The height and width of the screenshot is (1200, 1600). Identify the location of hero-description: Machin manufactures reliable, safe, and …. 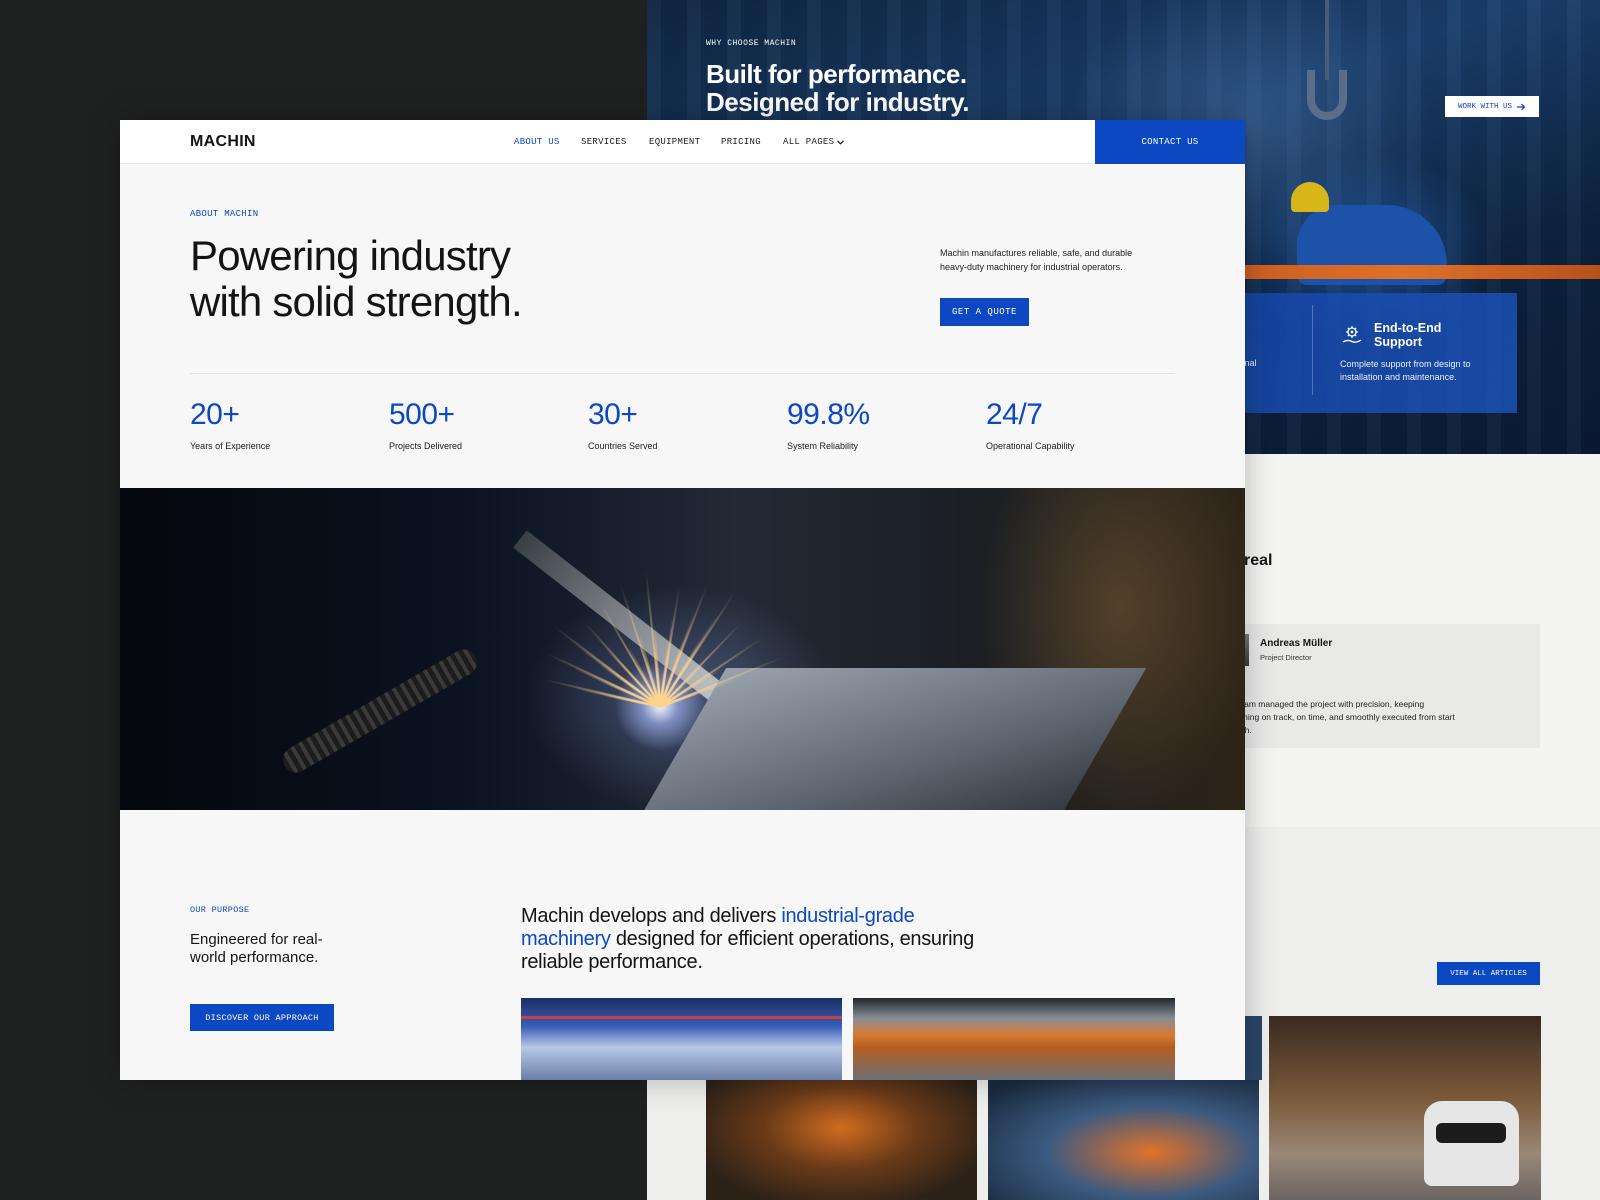
(1036, 260).